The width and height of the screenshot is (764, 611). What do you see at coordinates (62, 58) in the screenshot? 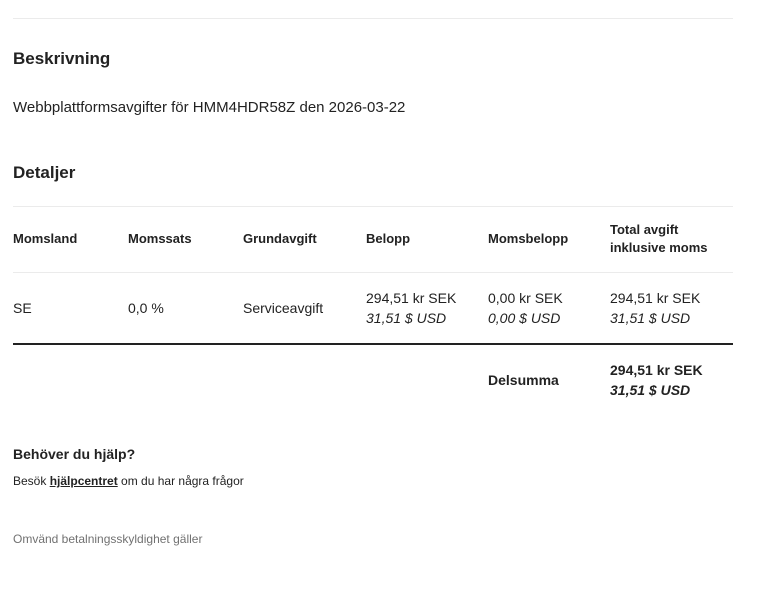
I see `description-heading: Beskrivning` at bounding box center [62, 58].